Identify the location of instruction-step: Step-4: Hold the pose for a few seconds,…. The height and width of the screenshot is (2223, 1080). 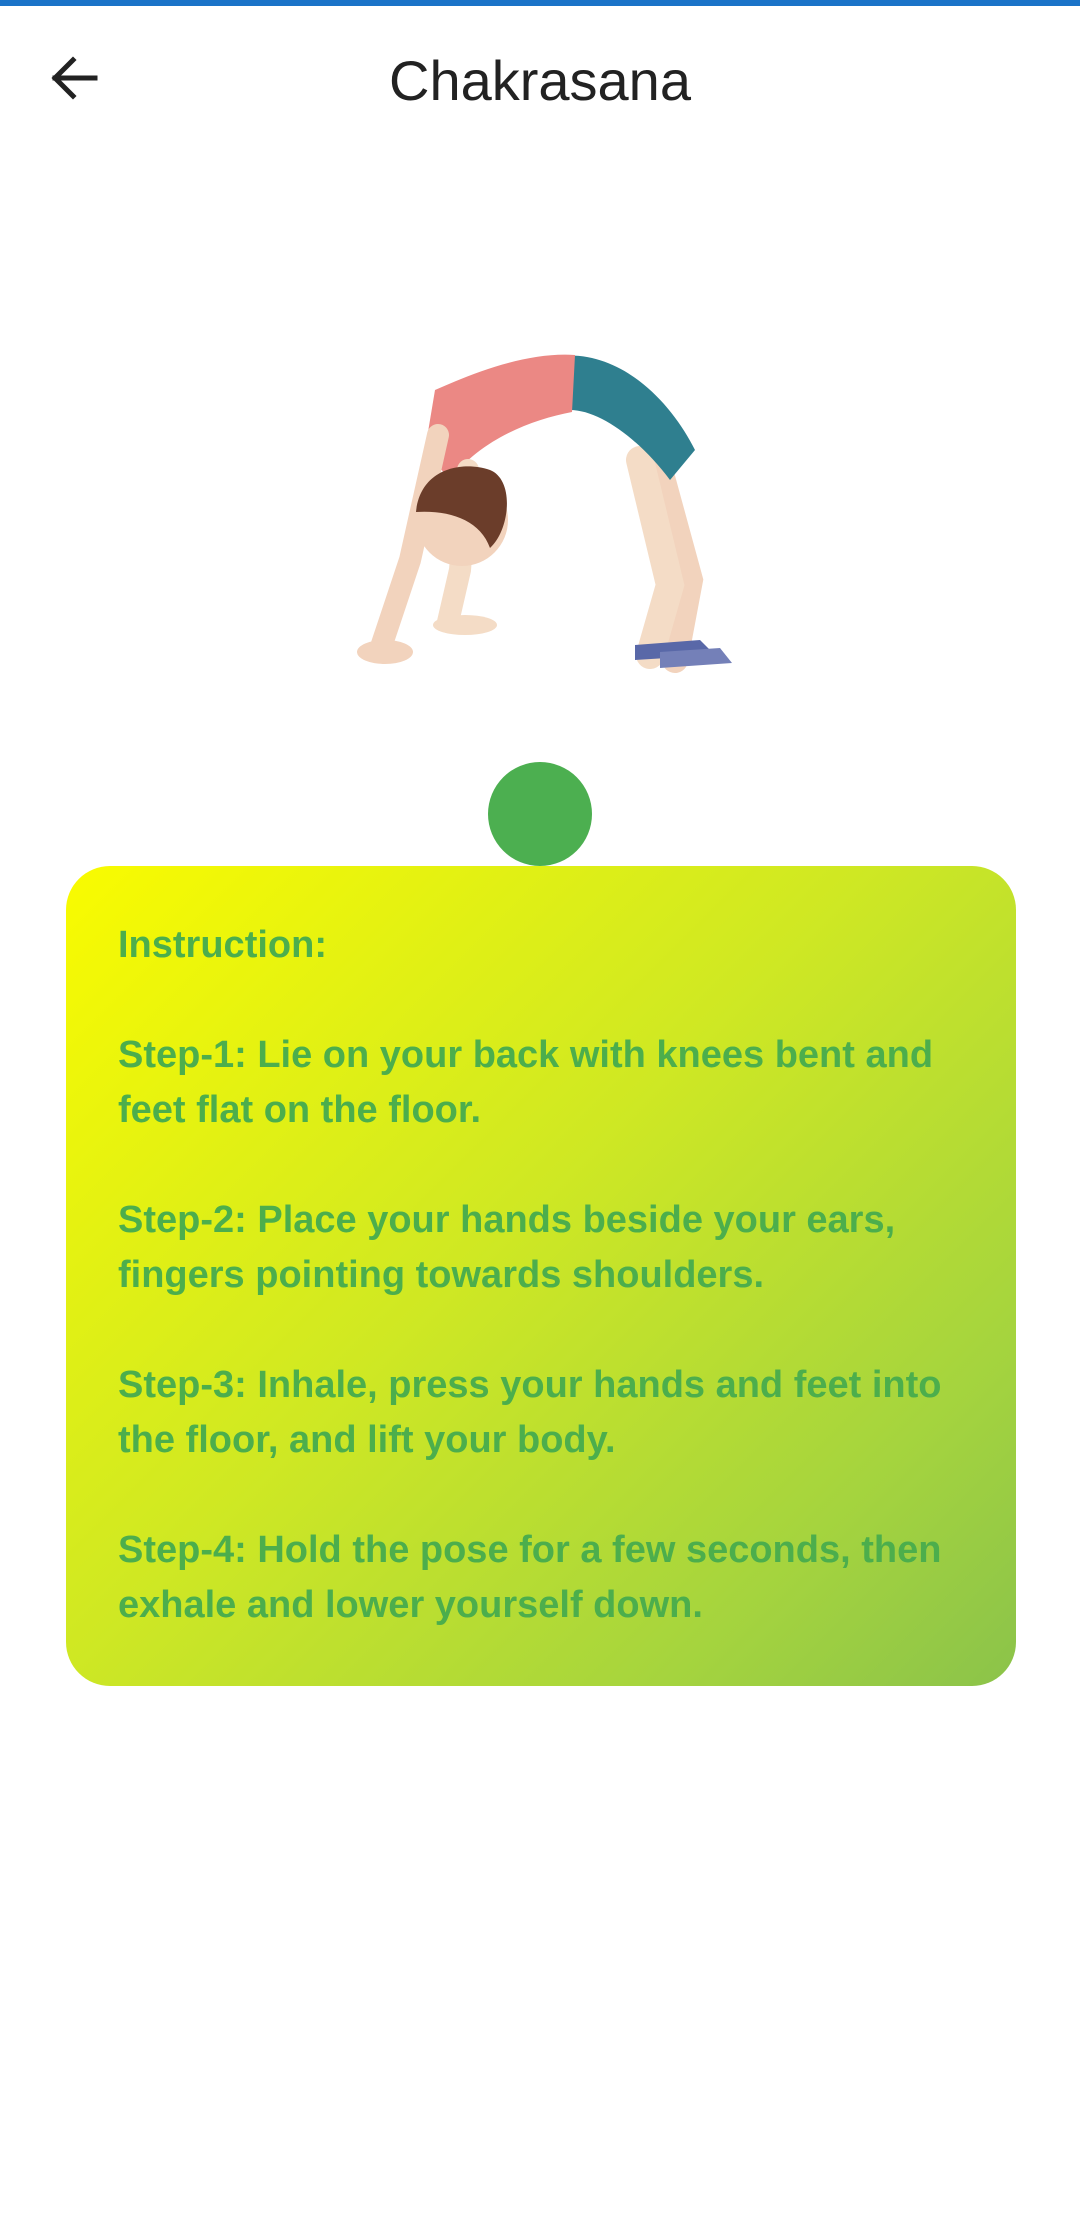
(530, 1577).